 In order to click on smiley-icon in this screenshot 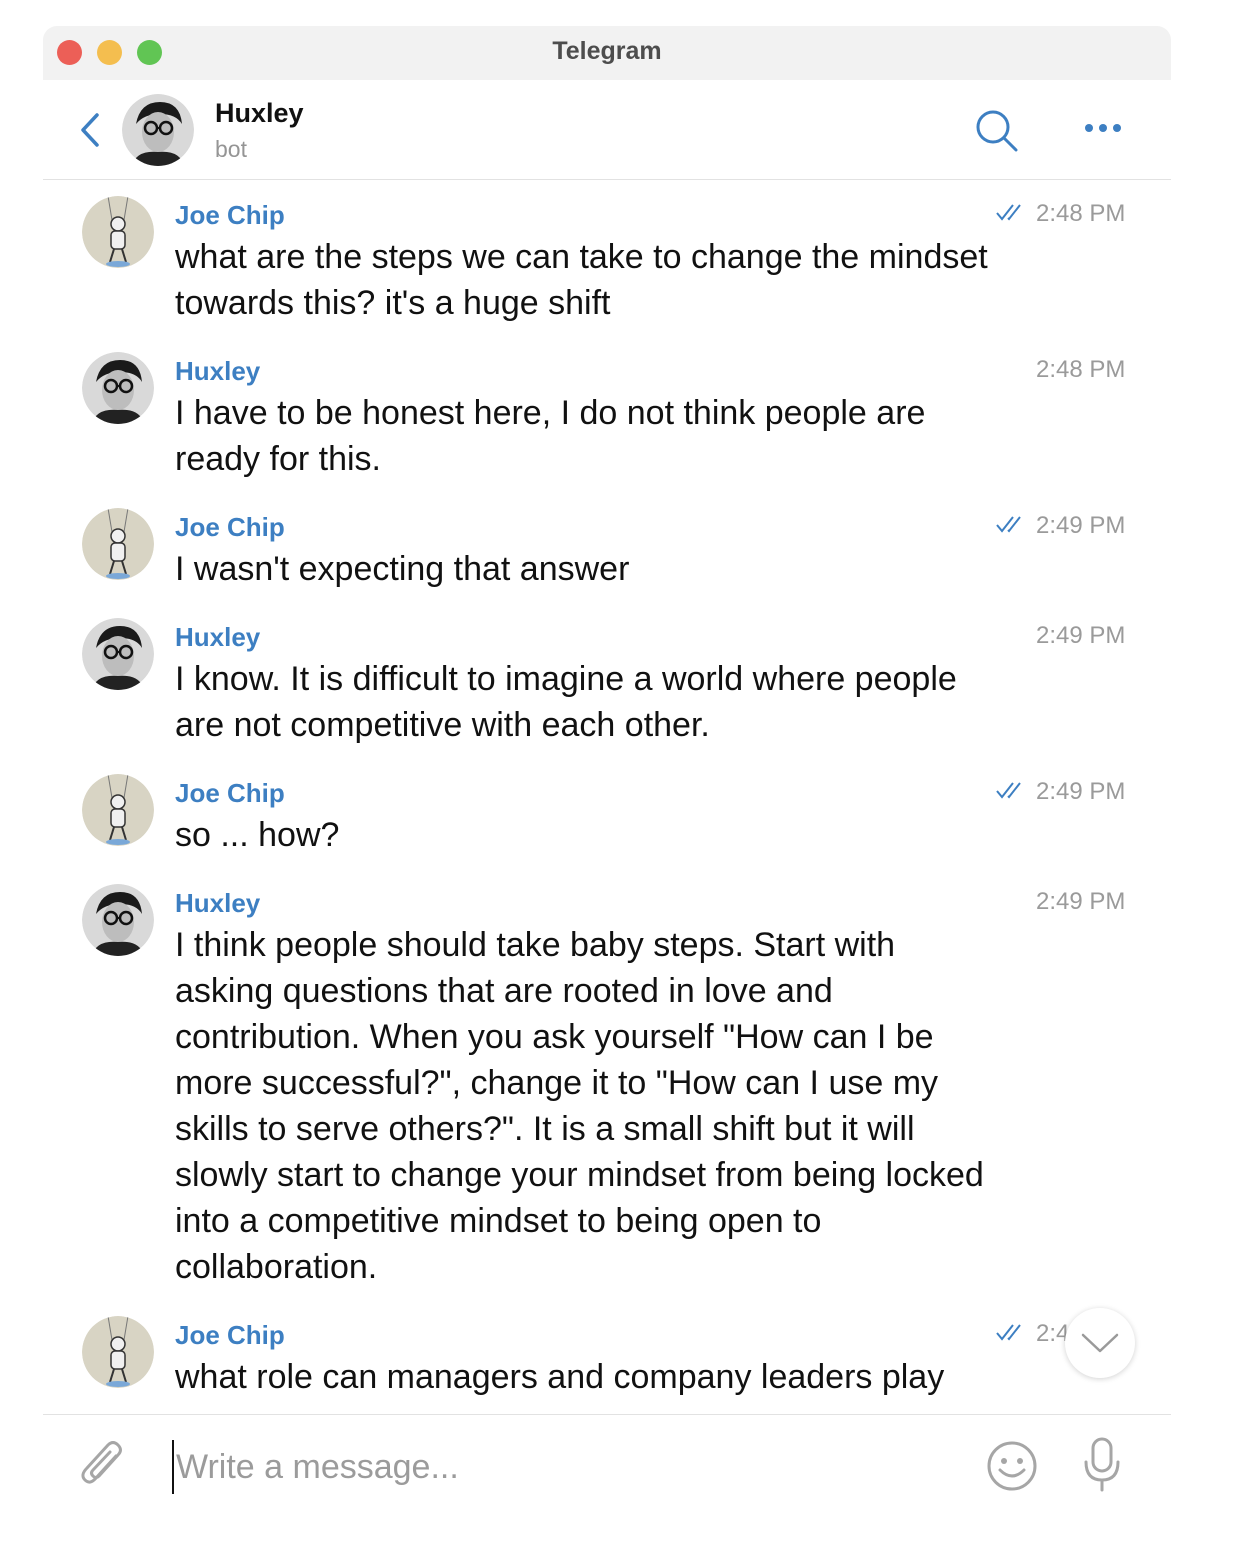, I will do `click(1012, 1466)`.